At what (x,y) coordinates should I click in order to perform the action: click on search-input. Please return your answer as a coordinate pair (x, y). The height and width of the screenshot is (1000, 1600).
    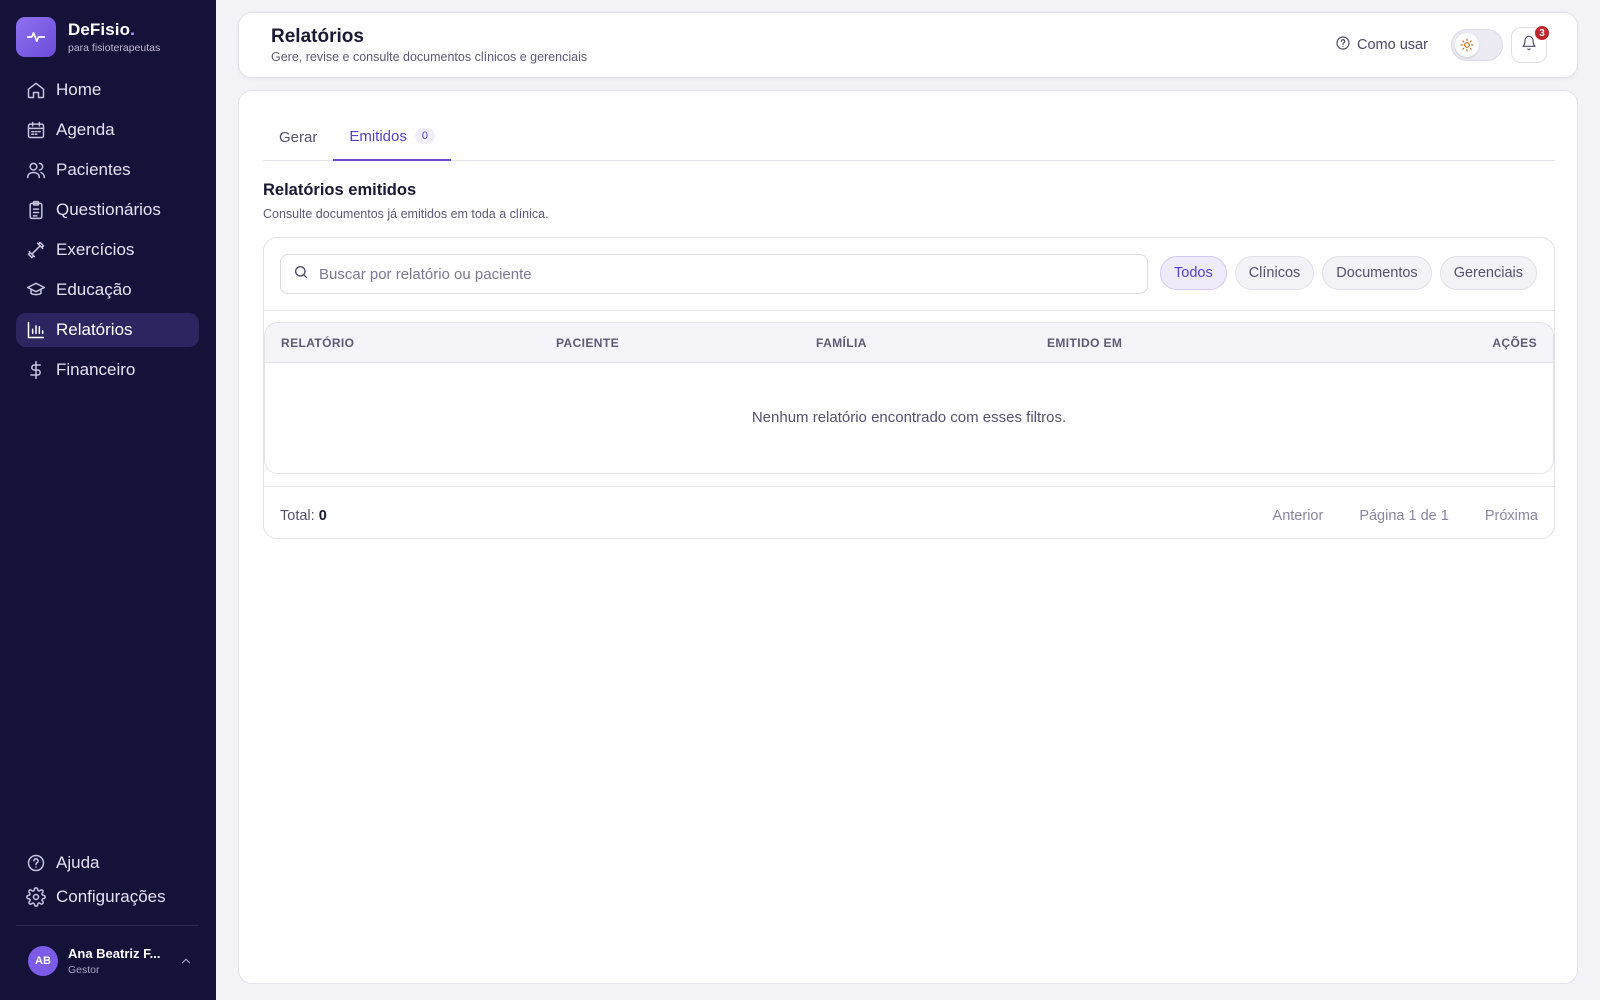
    Looking at the image, I should click on (729, 274).